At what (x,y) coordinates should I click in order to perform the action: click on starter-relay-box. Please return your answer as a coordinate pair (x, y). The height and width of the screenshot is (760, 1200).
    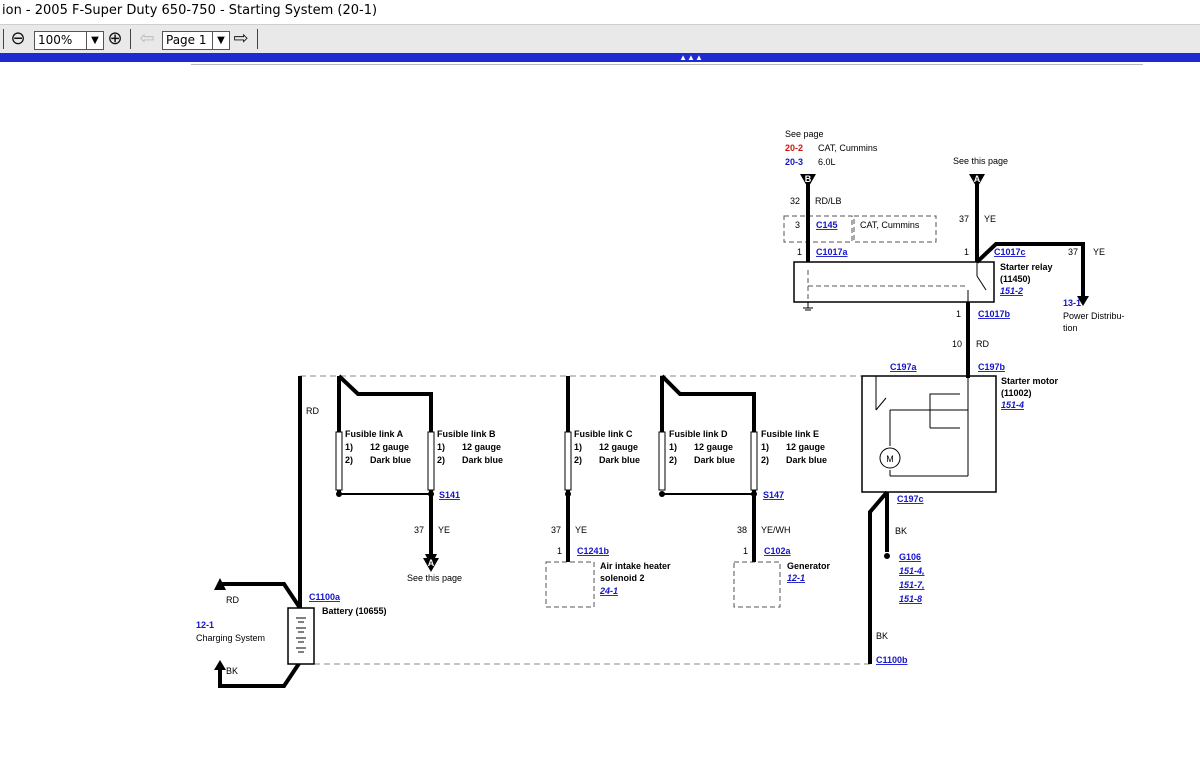
    Looking at the image, I should click on (894, 282).